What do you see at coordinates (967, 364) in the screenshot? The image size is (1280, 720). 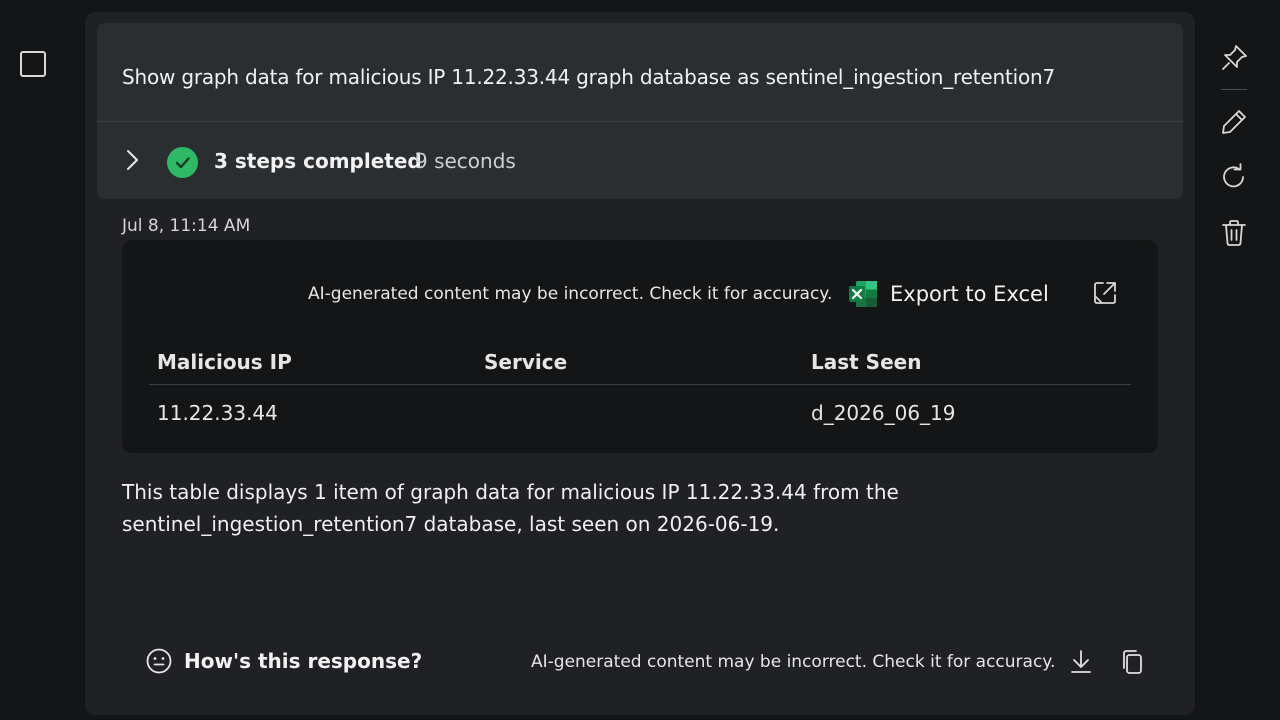 I see `column-header-last-seen: Last Seen` at bounding box center [967, 364].